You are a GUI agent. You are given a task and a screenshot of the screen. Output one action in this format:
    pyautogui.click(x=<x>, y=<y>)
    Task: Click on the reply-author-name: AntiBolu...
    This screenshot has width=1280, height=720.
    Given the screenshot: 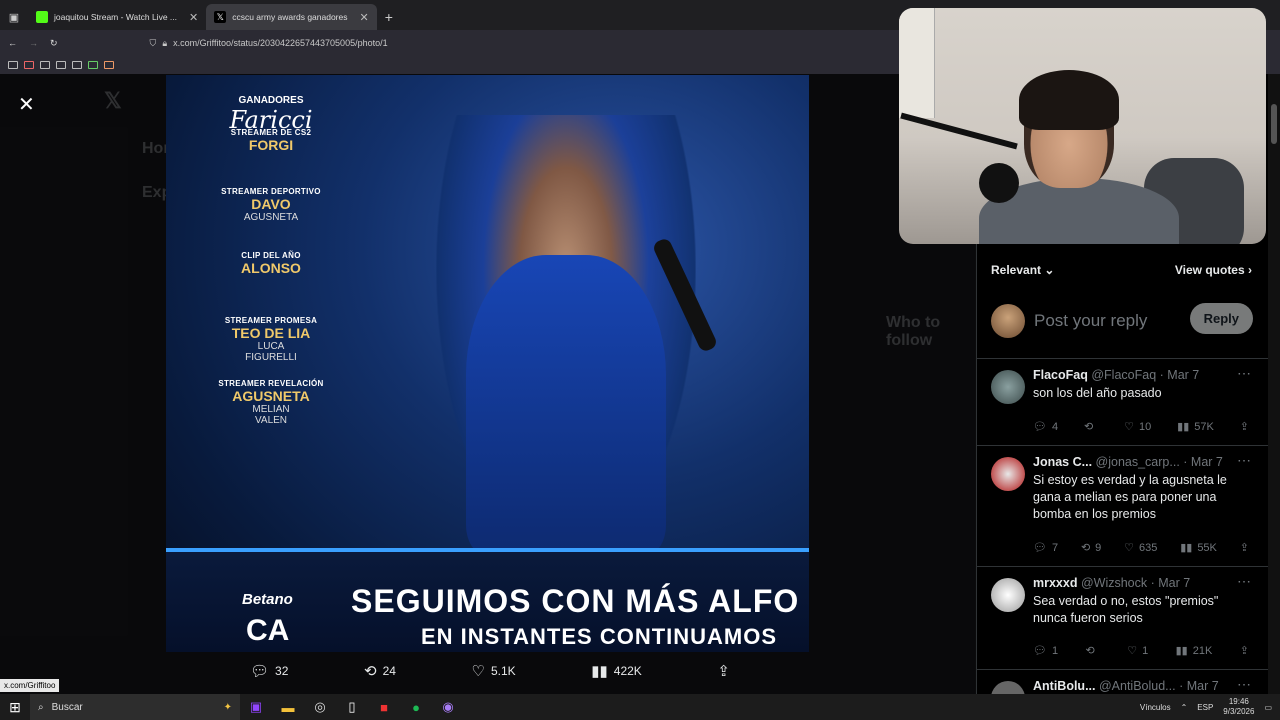 What is the action you would take?
    pyautogui.click(x=1064, y=686)
    